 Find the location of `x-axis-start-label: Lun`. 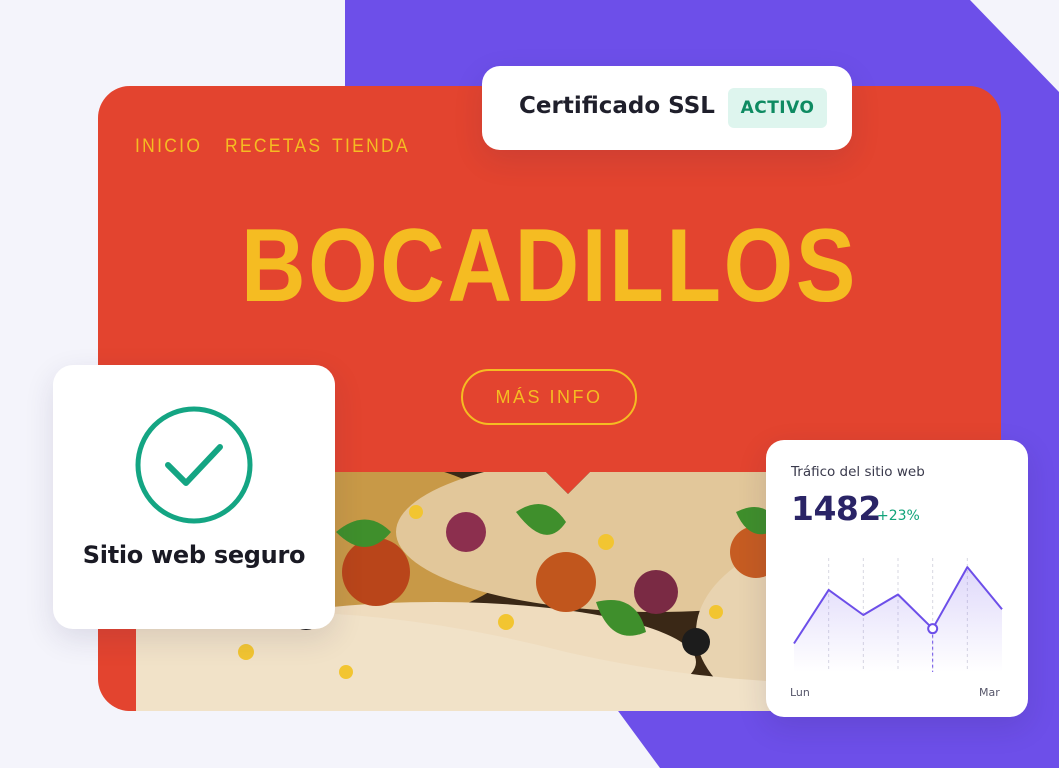

x-axis-start-label: Lun is located at coordinates (800, 692).